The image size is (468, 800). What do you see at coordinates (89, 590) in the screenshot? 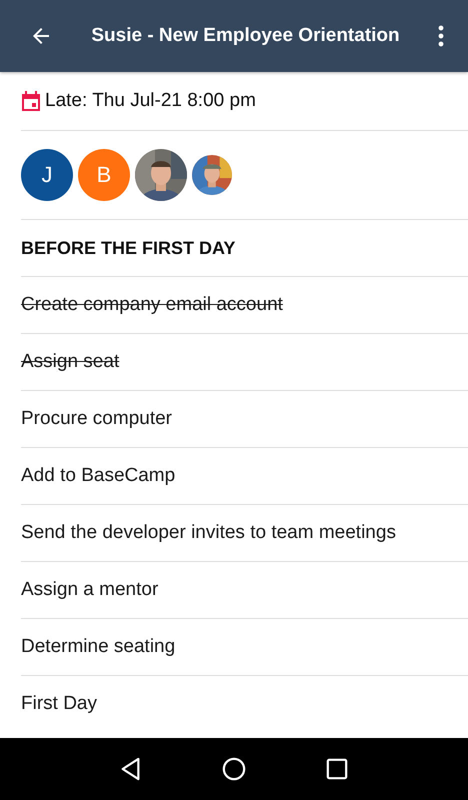
I see `task-item: Assign a mentor` at bounding box center [89, 590].